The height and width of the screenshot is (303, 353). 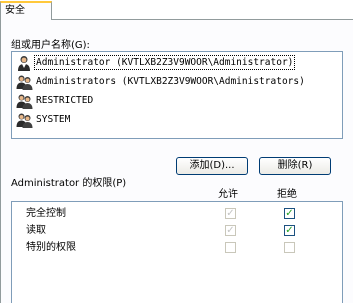 What do you see at coordinates (69, 183) in the screenshot?
I see `permissions-label: Administrator 的权限(P)` at bounding box center [69, 183].